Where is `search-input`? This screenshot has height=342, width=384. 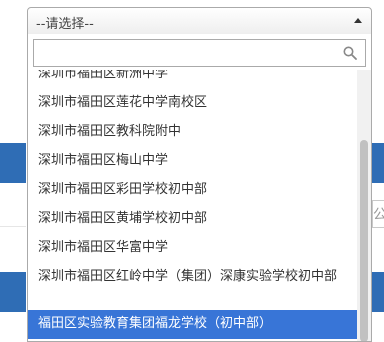 search-input is located at coordinates (184, 53).